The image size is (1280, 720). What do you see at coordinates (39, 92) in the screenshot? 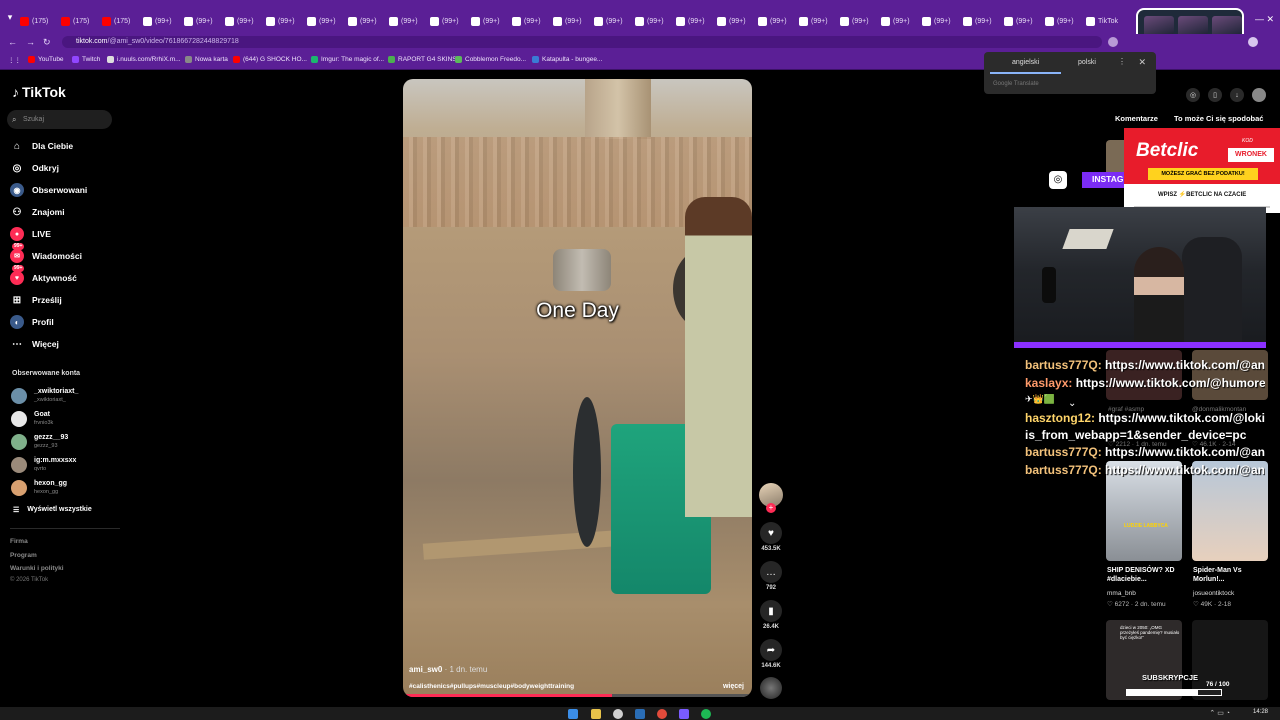
I see `tiktok-logo: ♪ TikTok` at bounding box center [39, 92].